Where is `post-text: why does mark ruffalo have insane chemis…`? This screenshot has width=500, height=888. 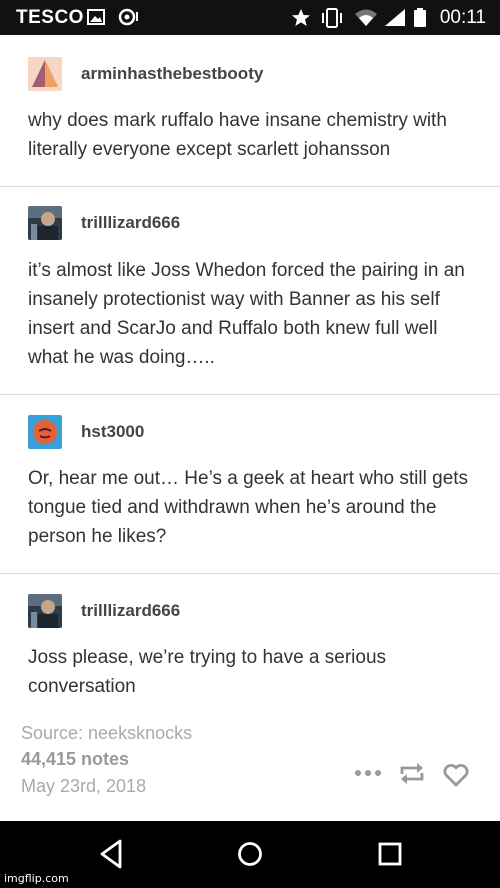
post-text: why does mark ruffalo have insane chemis… is located at coordinates (237, 135).